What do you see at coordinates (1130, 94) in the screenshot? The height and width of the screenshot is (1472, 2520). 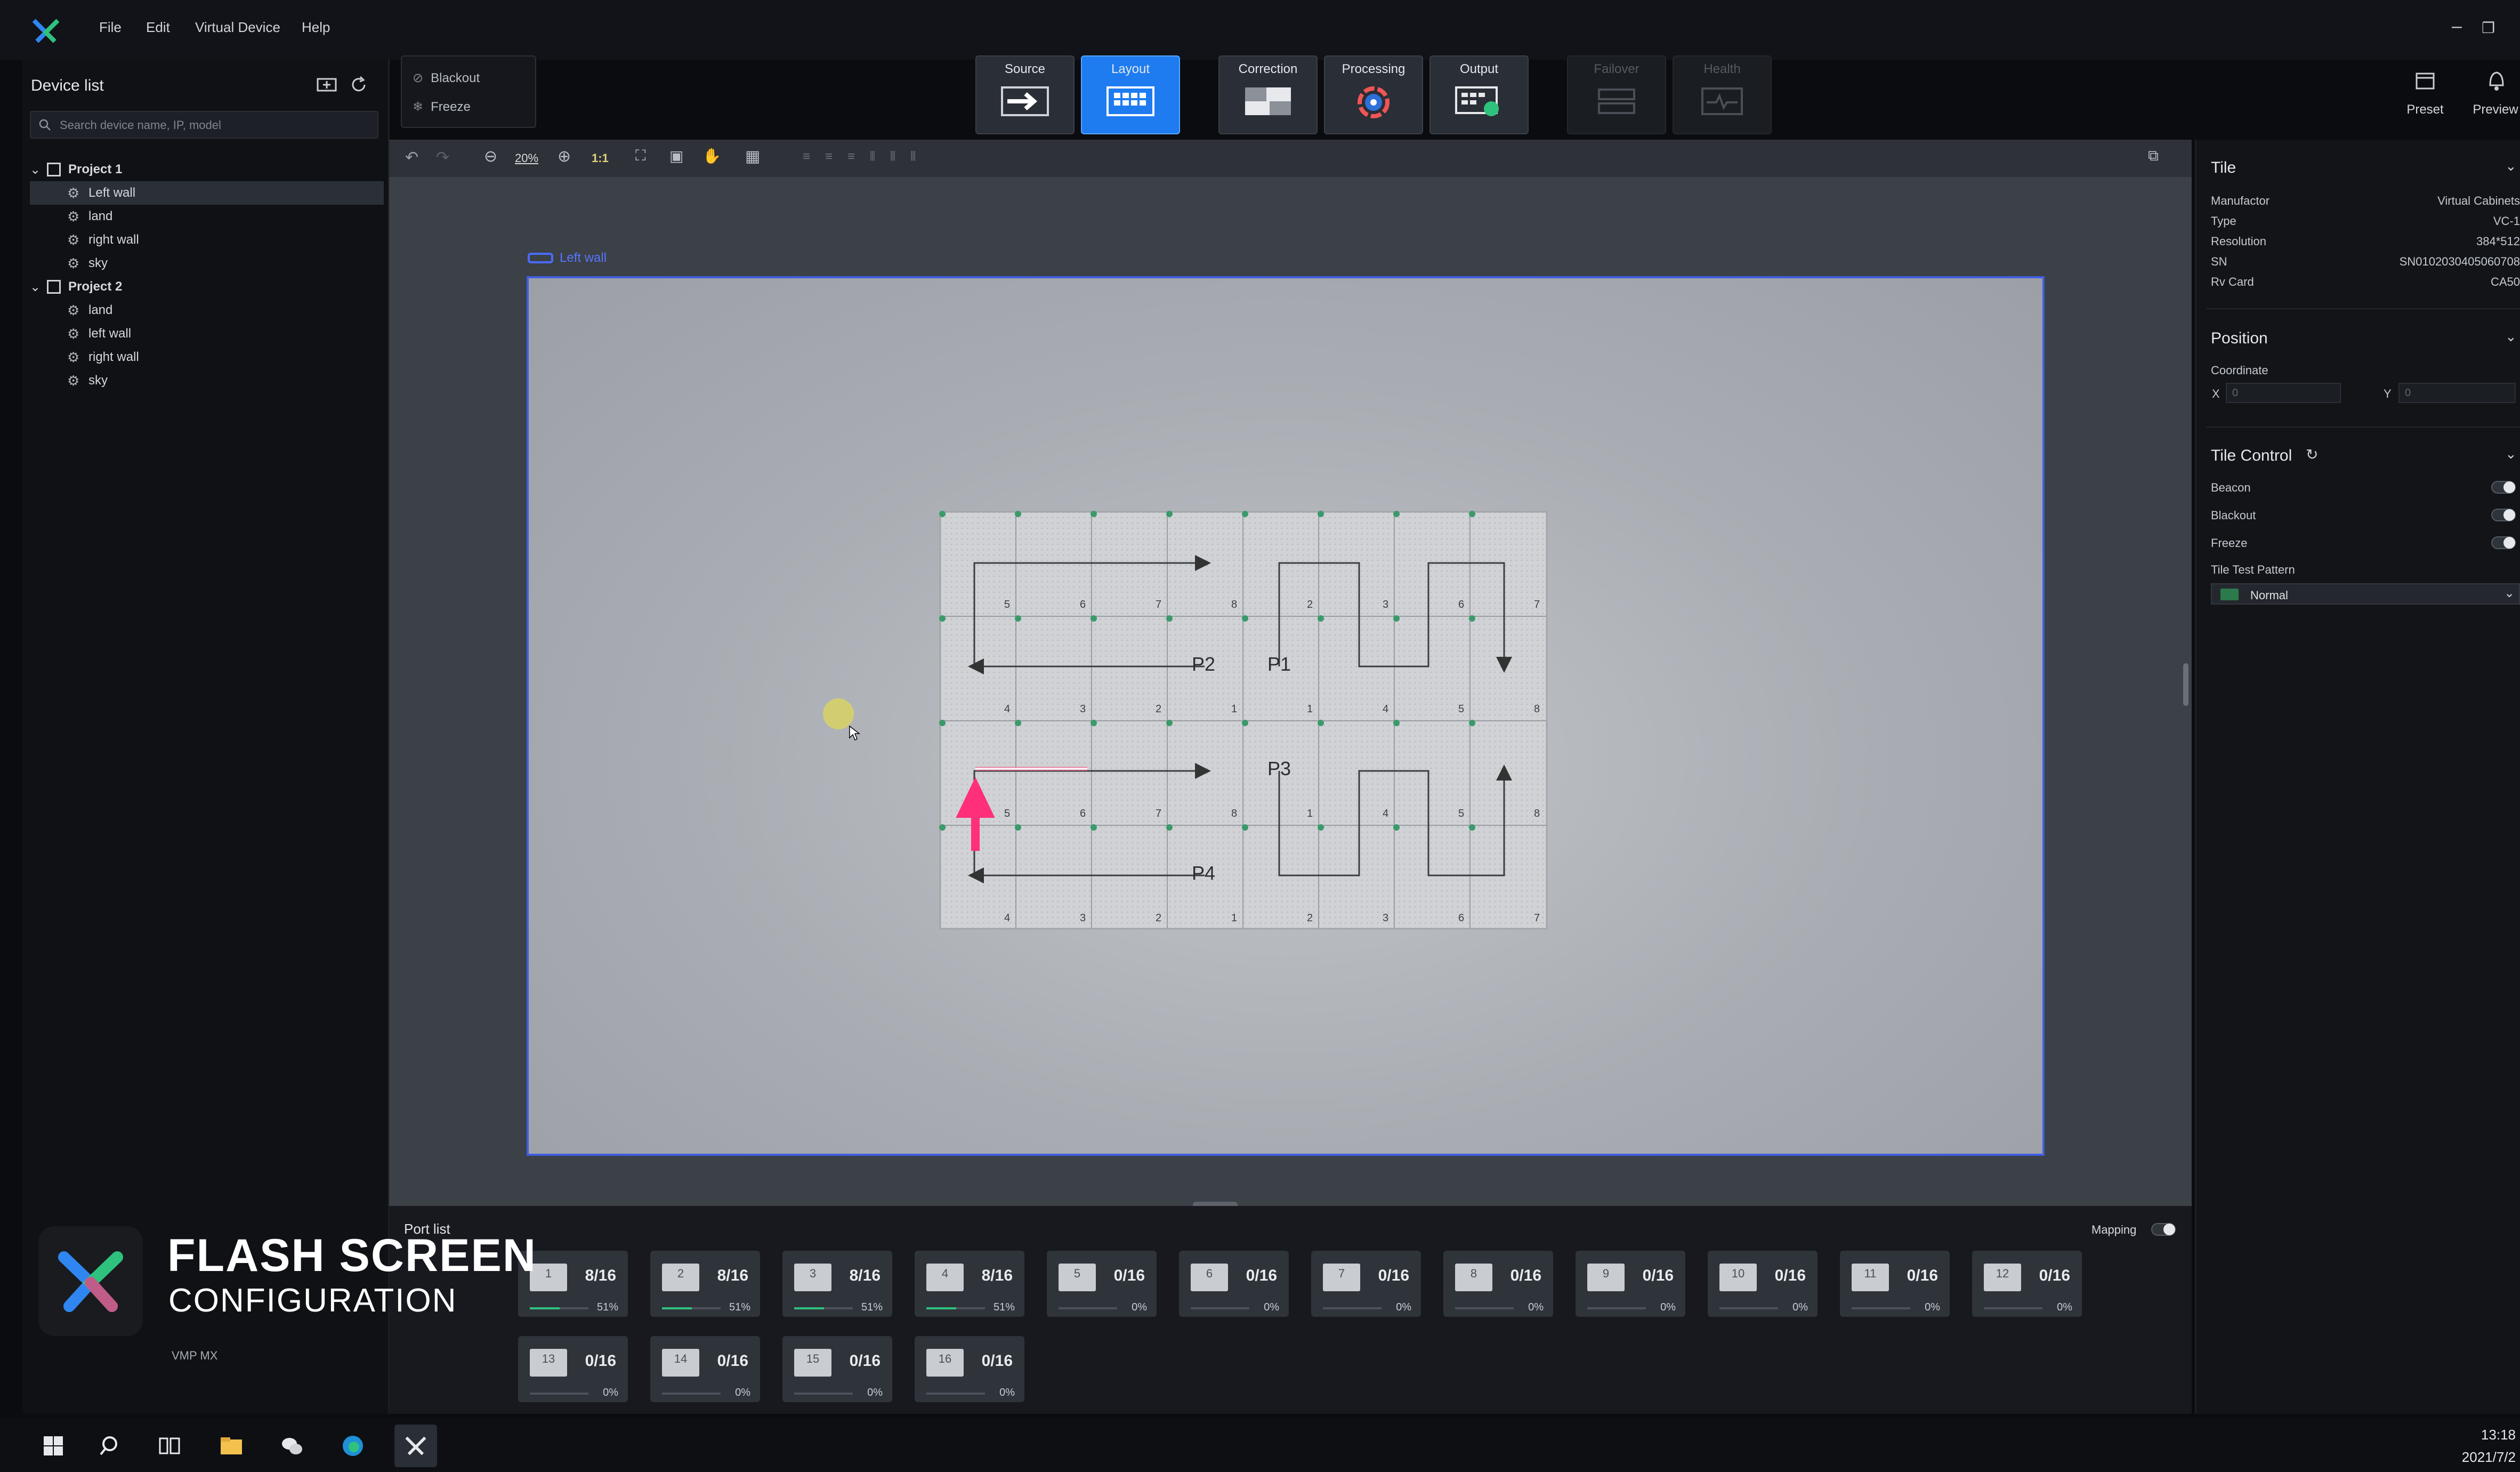 I see `tab-layout: Layout` at bounding box center [1130, 94].